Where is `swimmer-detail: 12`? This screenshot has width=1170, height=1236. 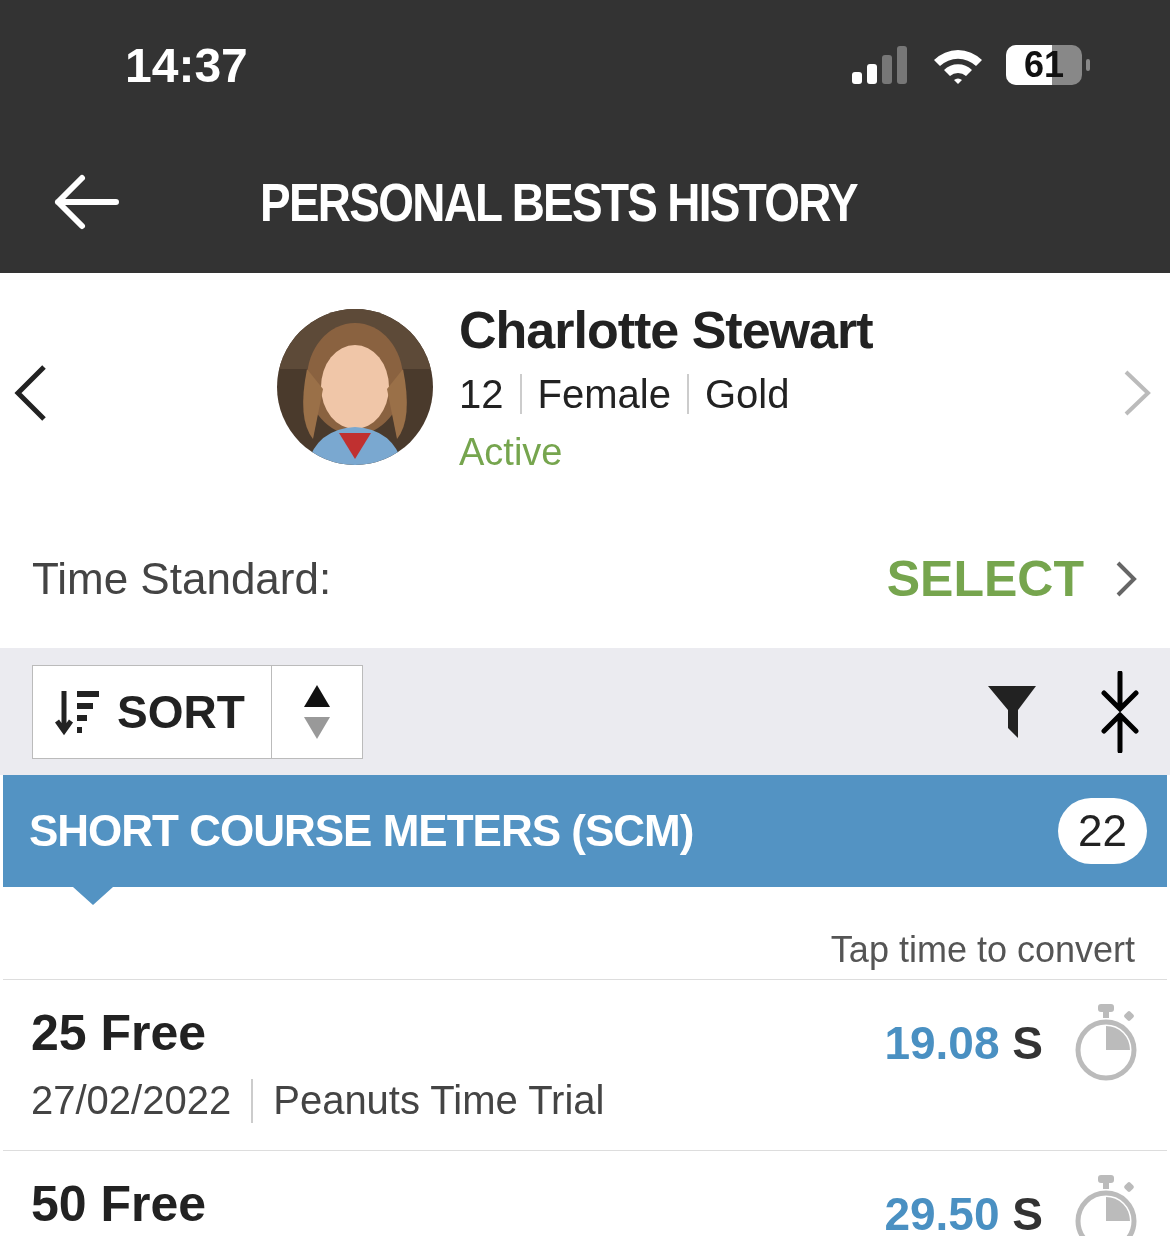
swimmer-detail: 12 is located at coordinates (481, 394).